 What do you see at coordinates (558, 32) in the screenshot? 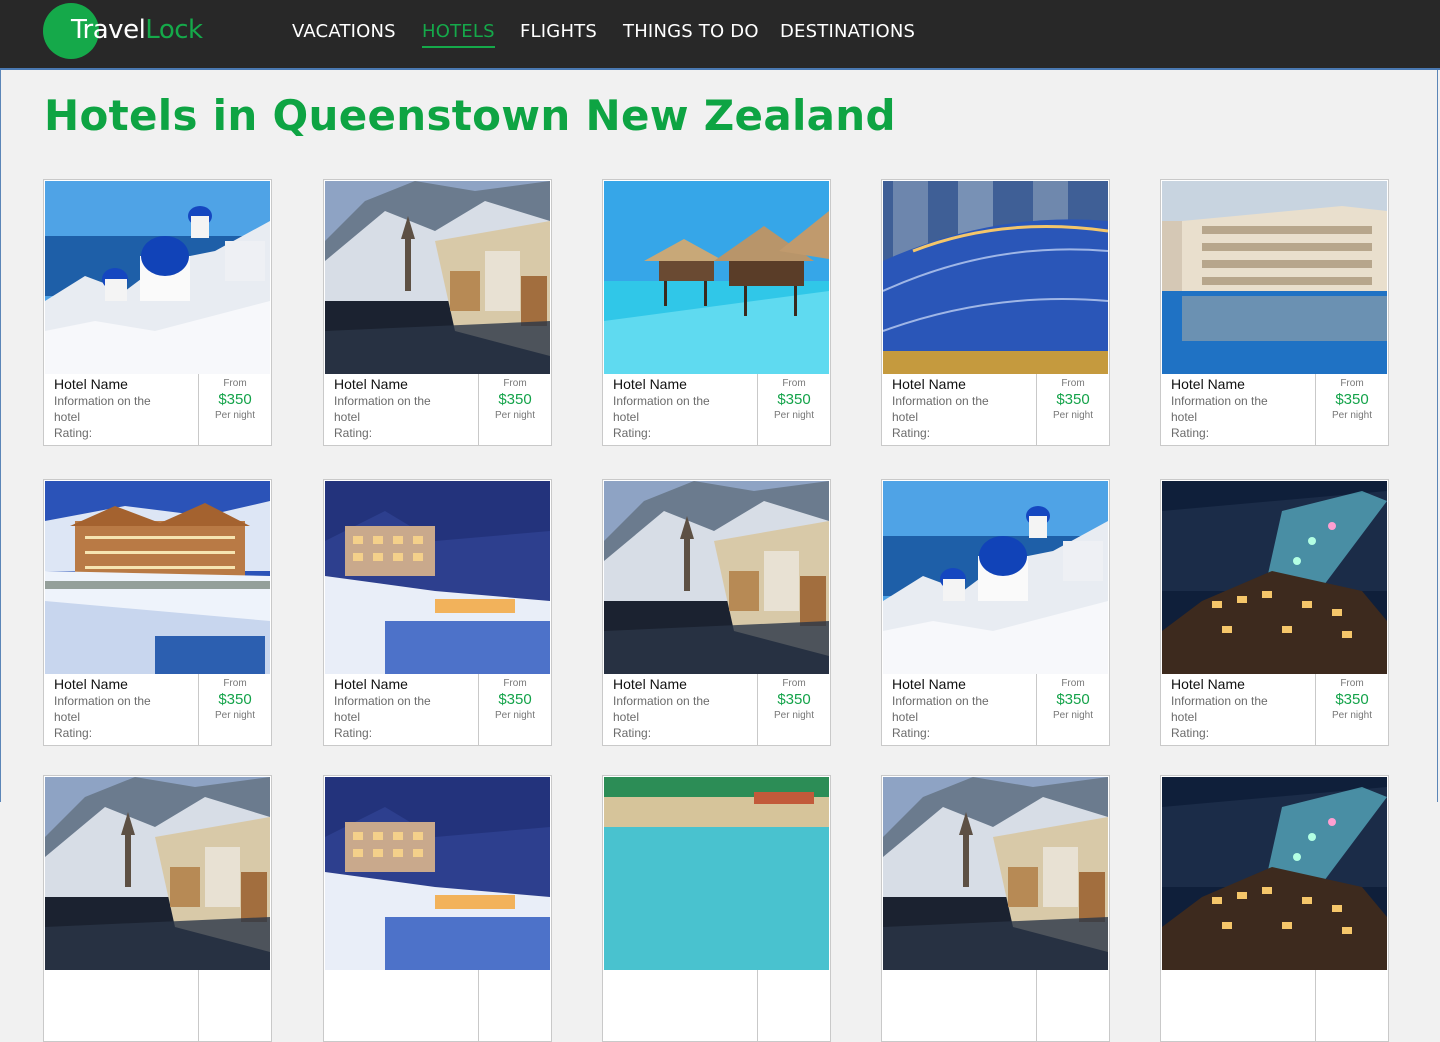
I see `nav-flights: FLIGHTS` at bounding box center [558, 32].